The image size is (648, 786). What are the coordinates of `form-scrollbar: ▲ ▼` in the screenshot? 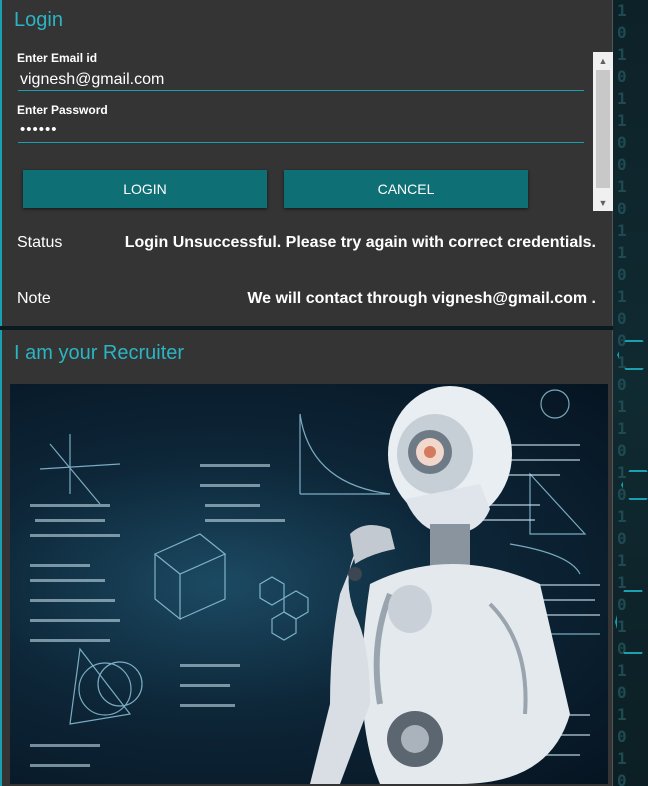 It's located at (603, 131).